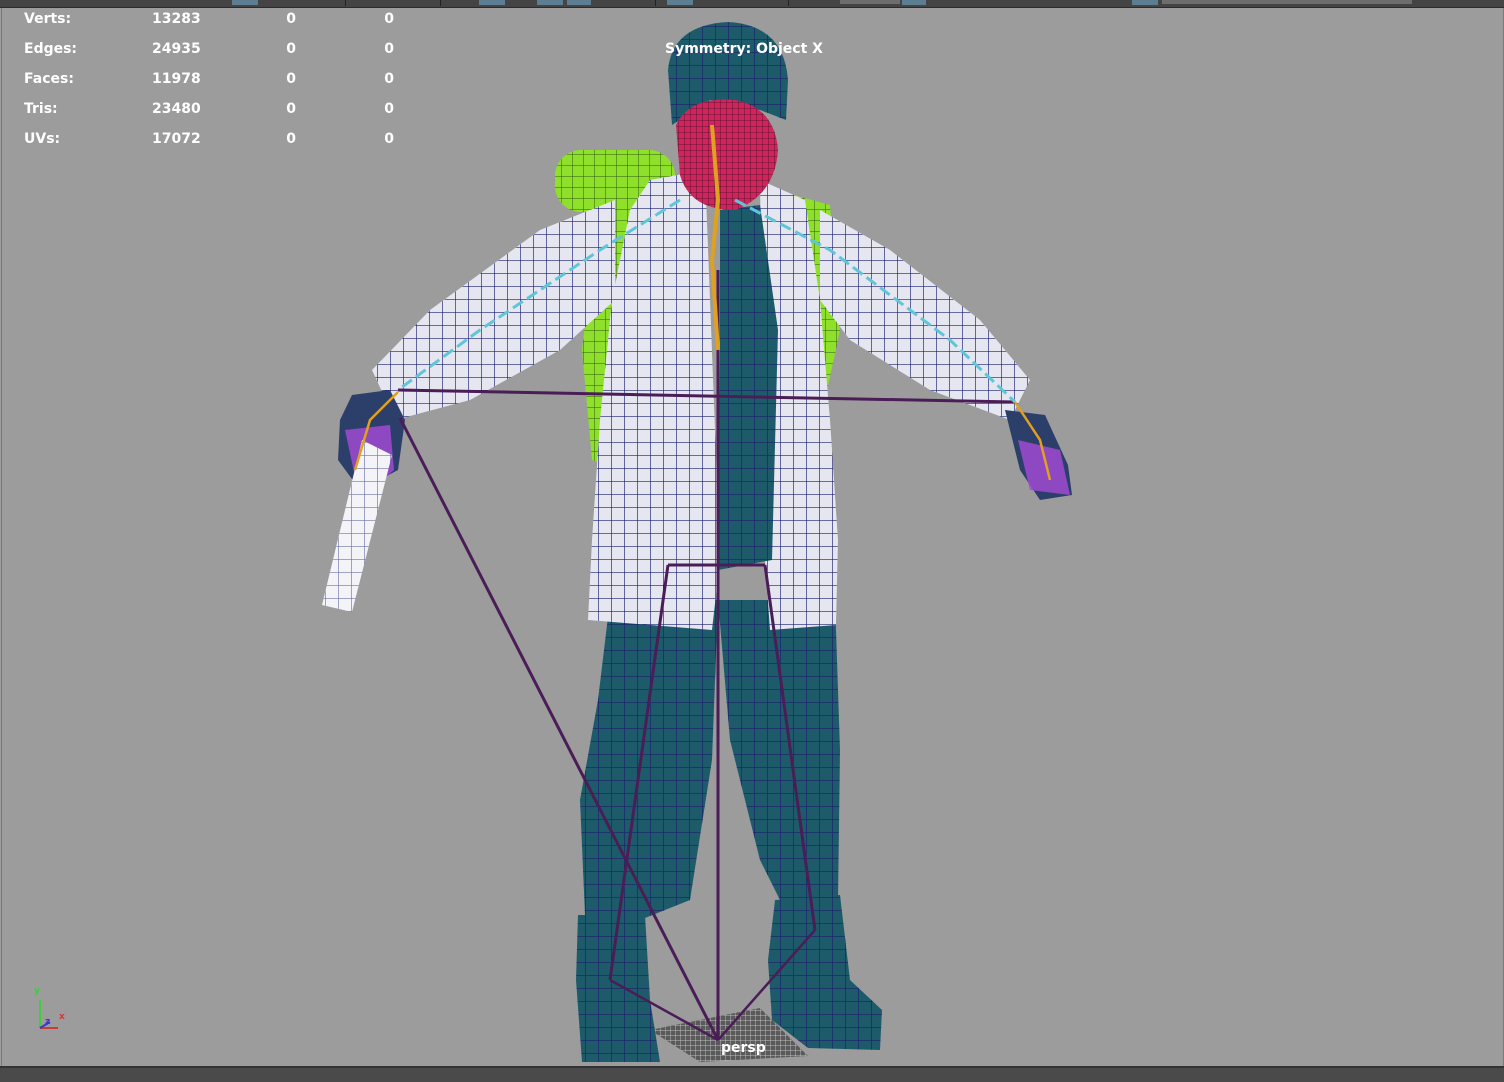 The width and height of the screenshot is (1504, 1082). What do you see at coordinates (729, 831) in the screenshot?
I see `legs-mesh` at bounding box center [729, 831].